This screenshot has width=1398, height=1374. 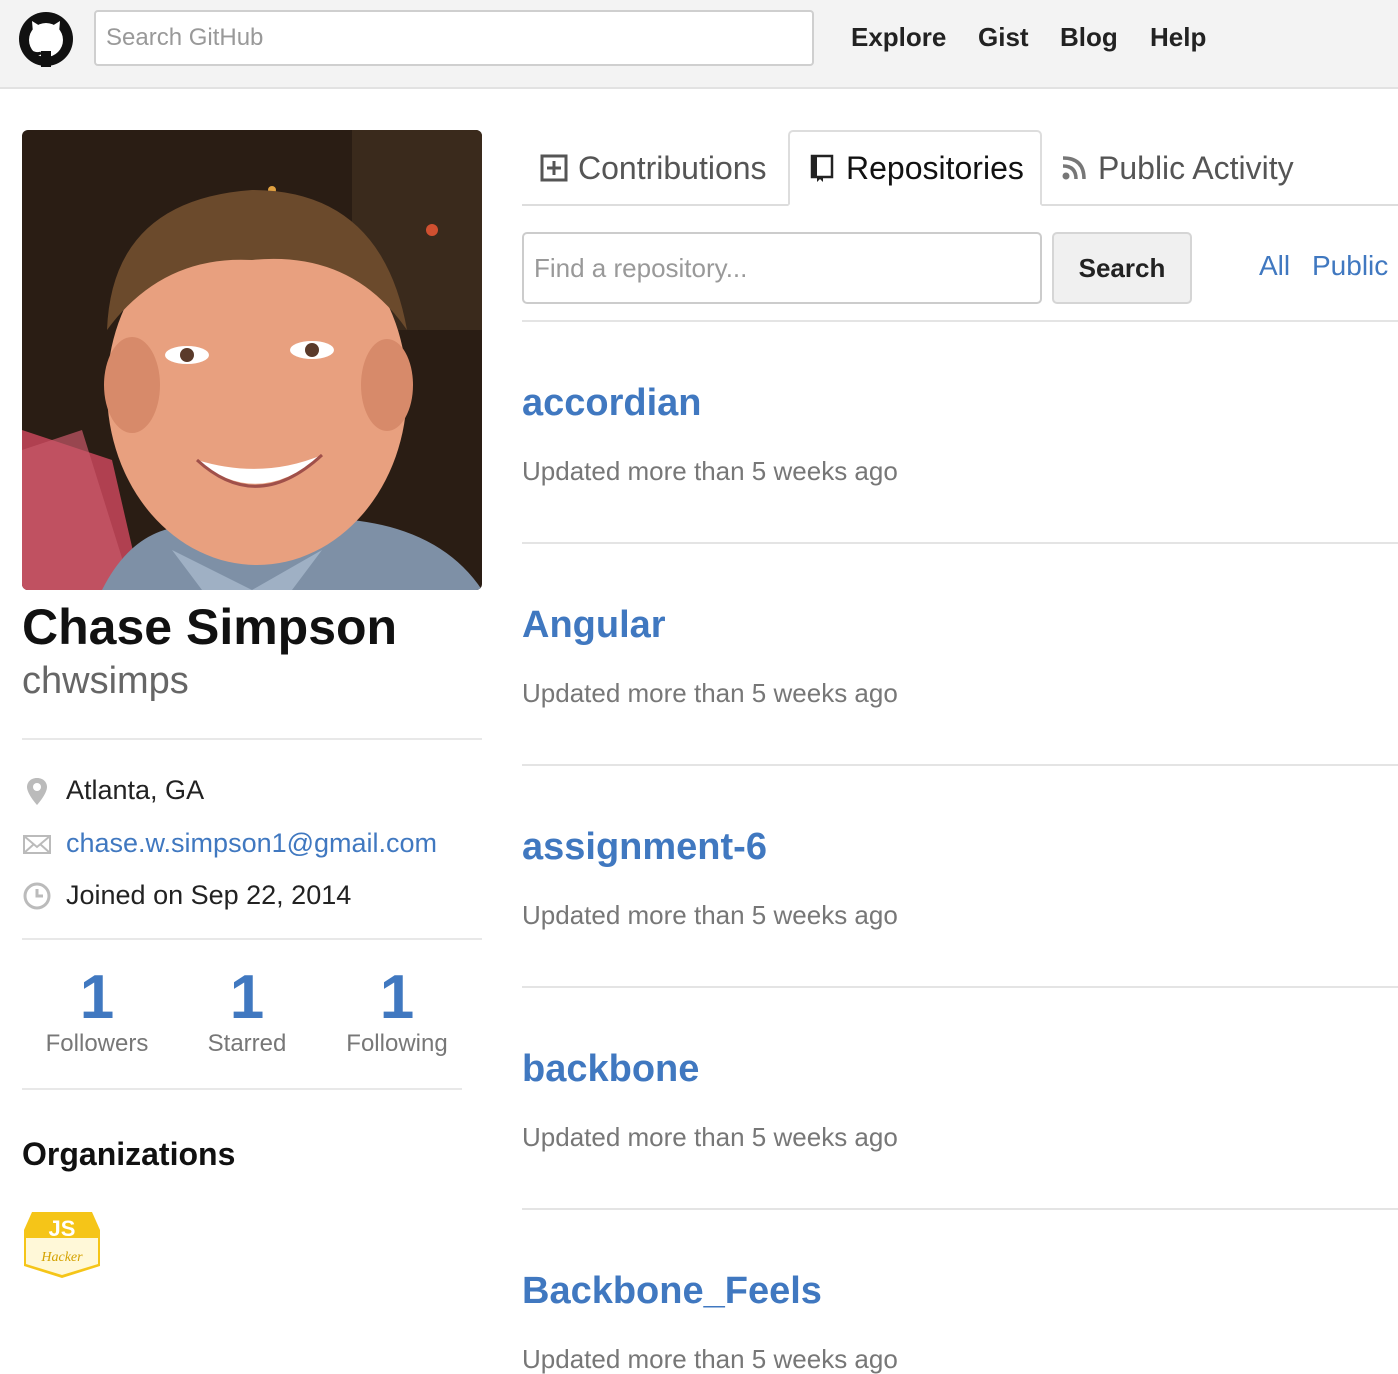 I want to click on organizations-heading: Organizations, so click(x=129, y=1154).